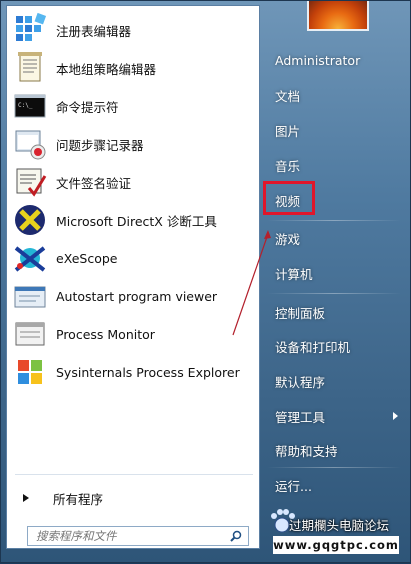 Image resolution: width=411 pixels, height=564 pixels. I want to click on watermark-url: www.gqgtpc.com, so click(336, 545).